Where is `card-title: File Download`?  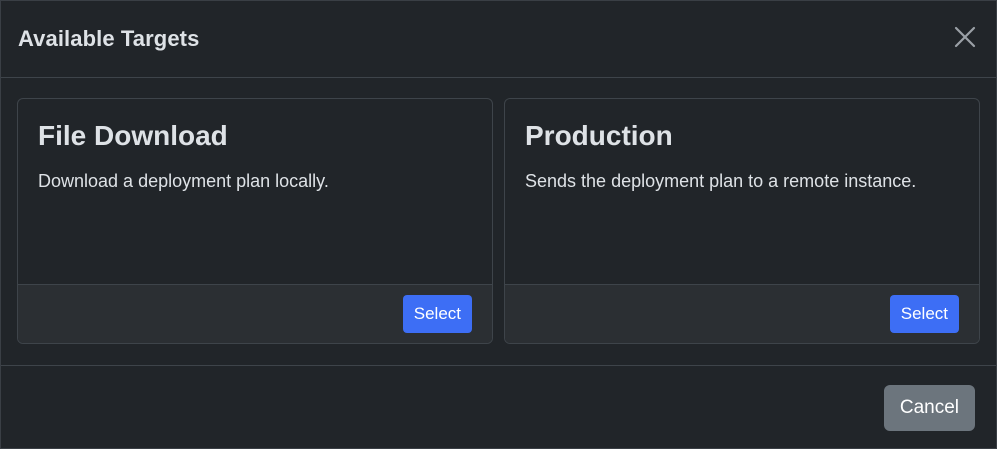
card-title: File Download is located at coordinates (133, 135).